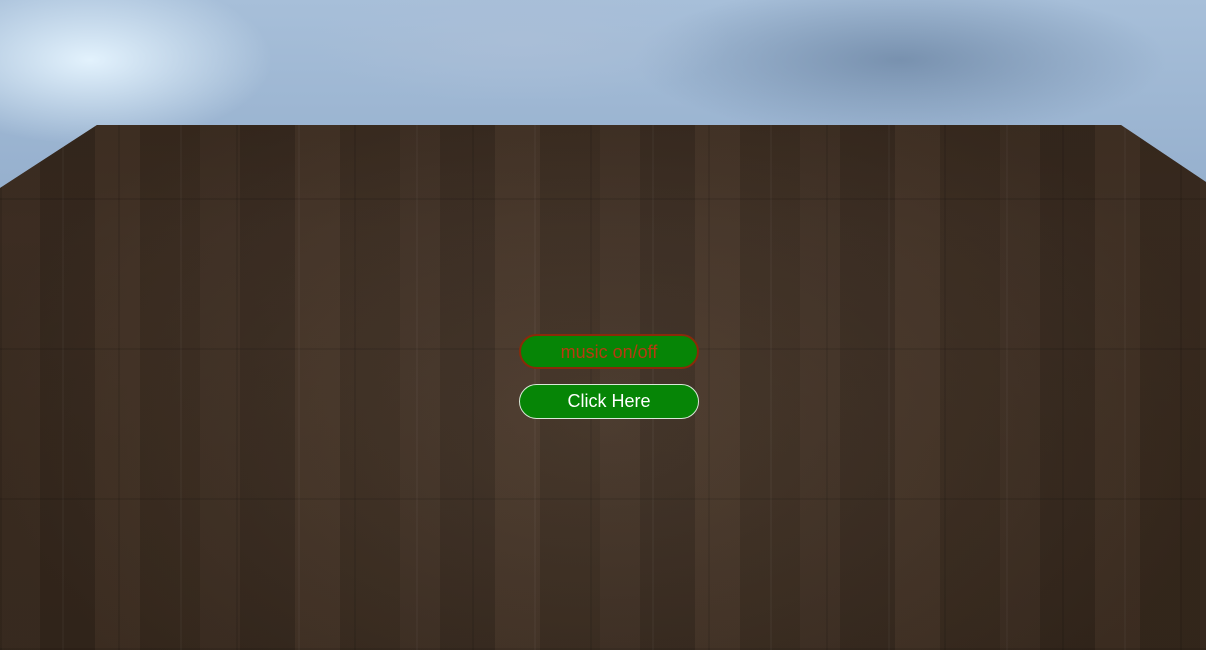 The image size is (1206, 650). What do you see at coordinates (609, 351) in the screenshot?
I see `music-toggle-button: music on/off` at bounding box center [609, 351].